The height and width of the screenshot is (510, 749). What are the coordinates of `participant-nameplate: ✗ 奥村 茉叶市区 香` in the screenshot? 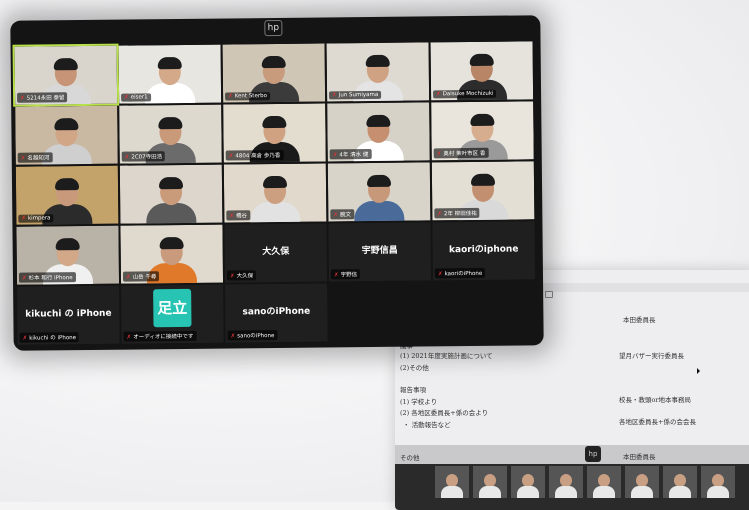 It's located at (461, 153).